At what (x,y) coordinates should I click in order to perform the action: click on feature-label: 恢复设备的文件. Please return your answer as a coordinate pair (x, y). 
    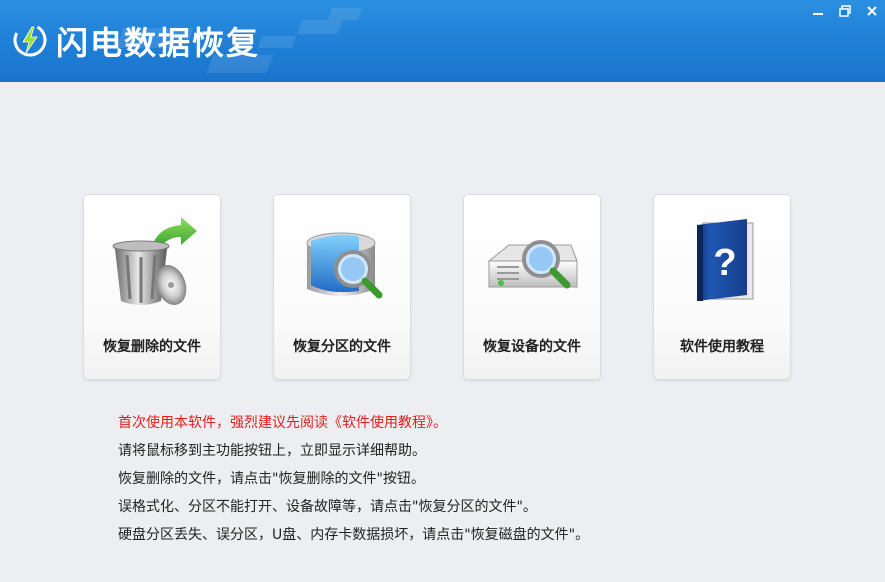
    Looking at the image, I should click on (532, 347).